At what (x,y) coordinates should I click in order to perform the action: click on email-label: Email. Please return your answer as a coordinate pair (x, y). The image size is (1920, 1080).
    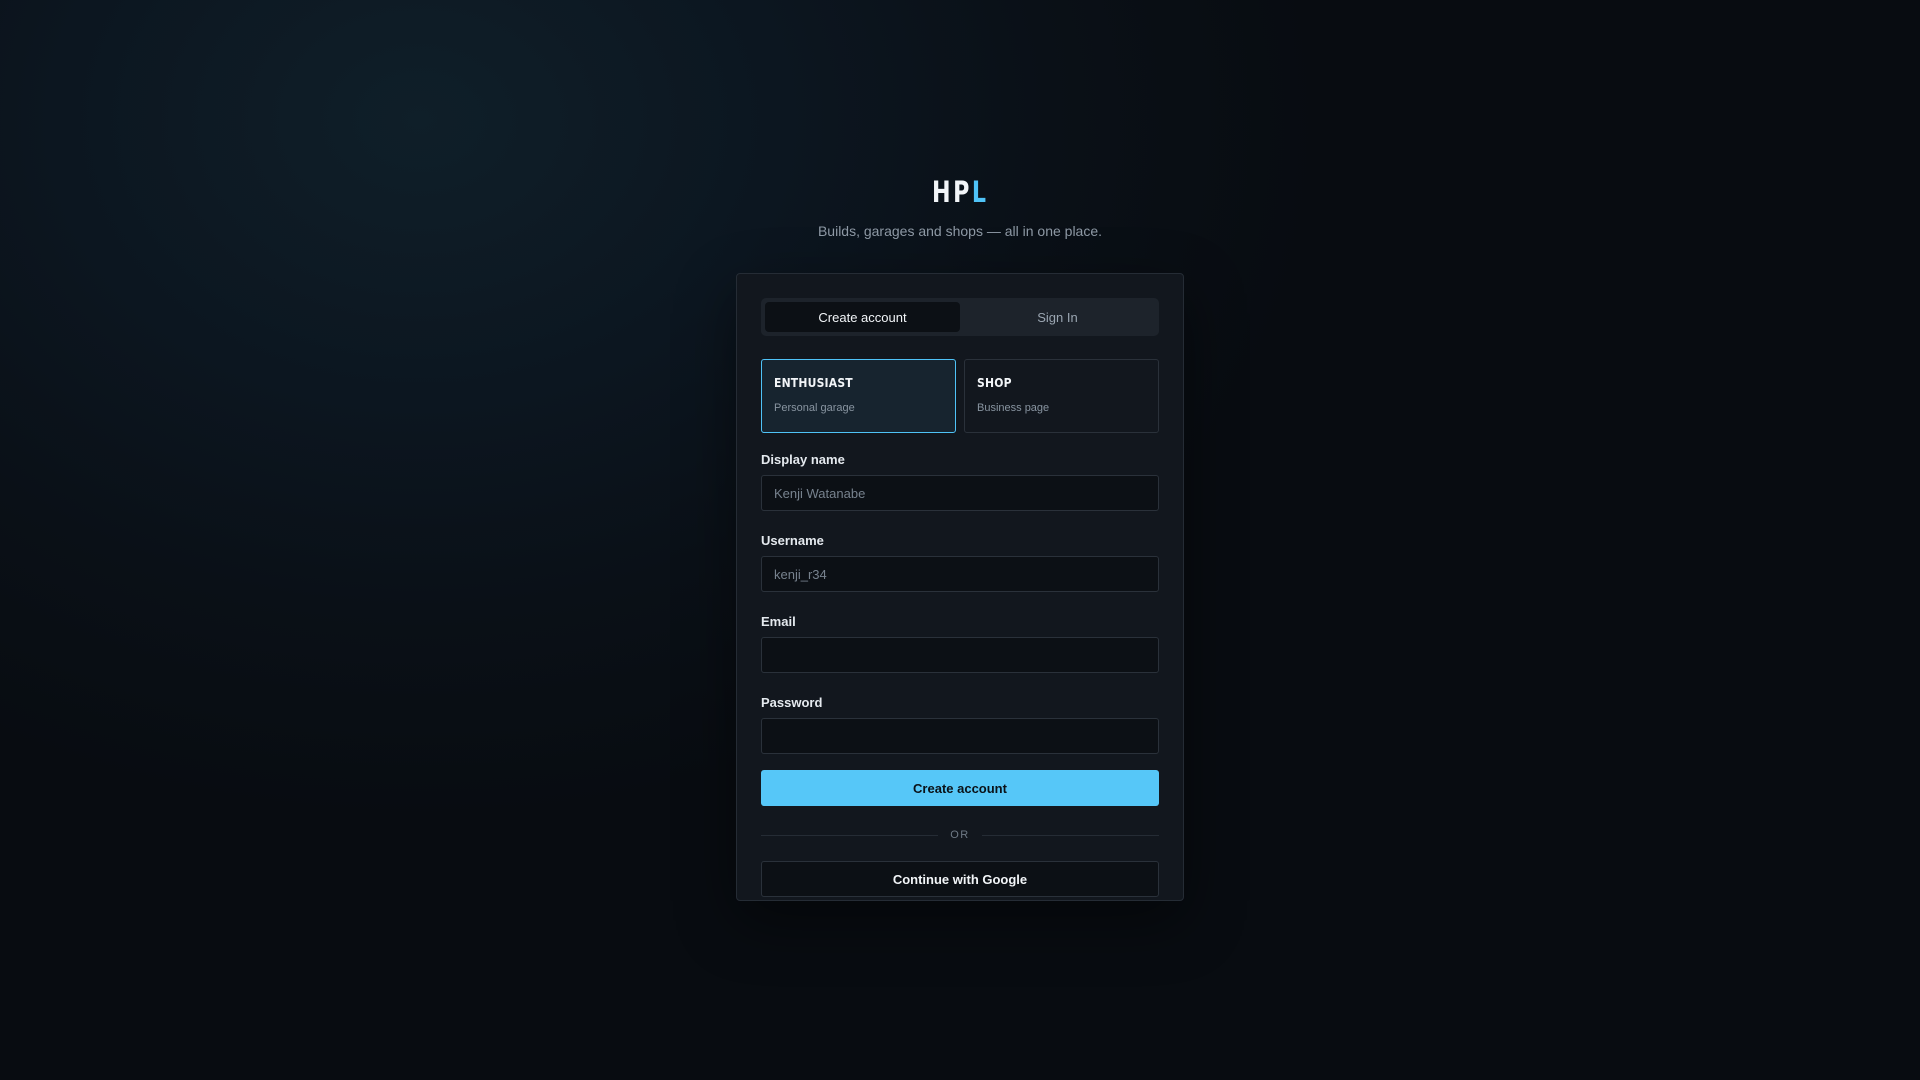
    Looking at the image, I should click on (778, 621).